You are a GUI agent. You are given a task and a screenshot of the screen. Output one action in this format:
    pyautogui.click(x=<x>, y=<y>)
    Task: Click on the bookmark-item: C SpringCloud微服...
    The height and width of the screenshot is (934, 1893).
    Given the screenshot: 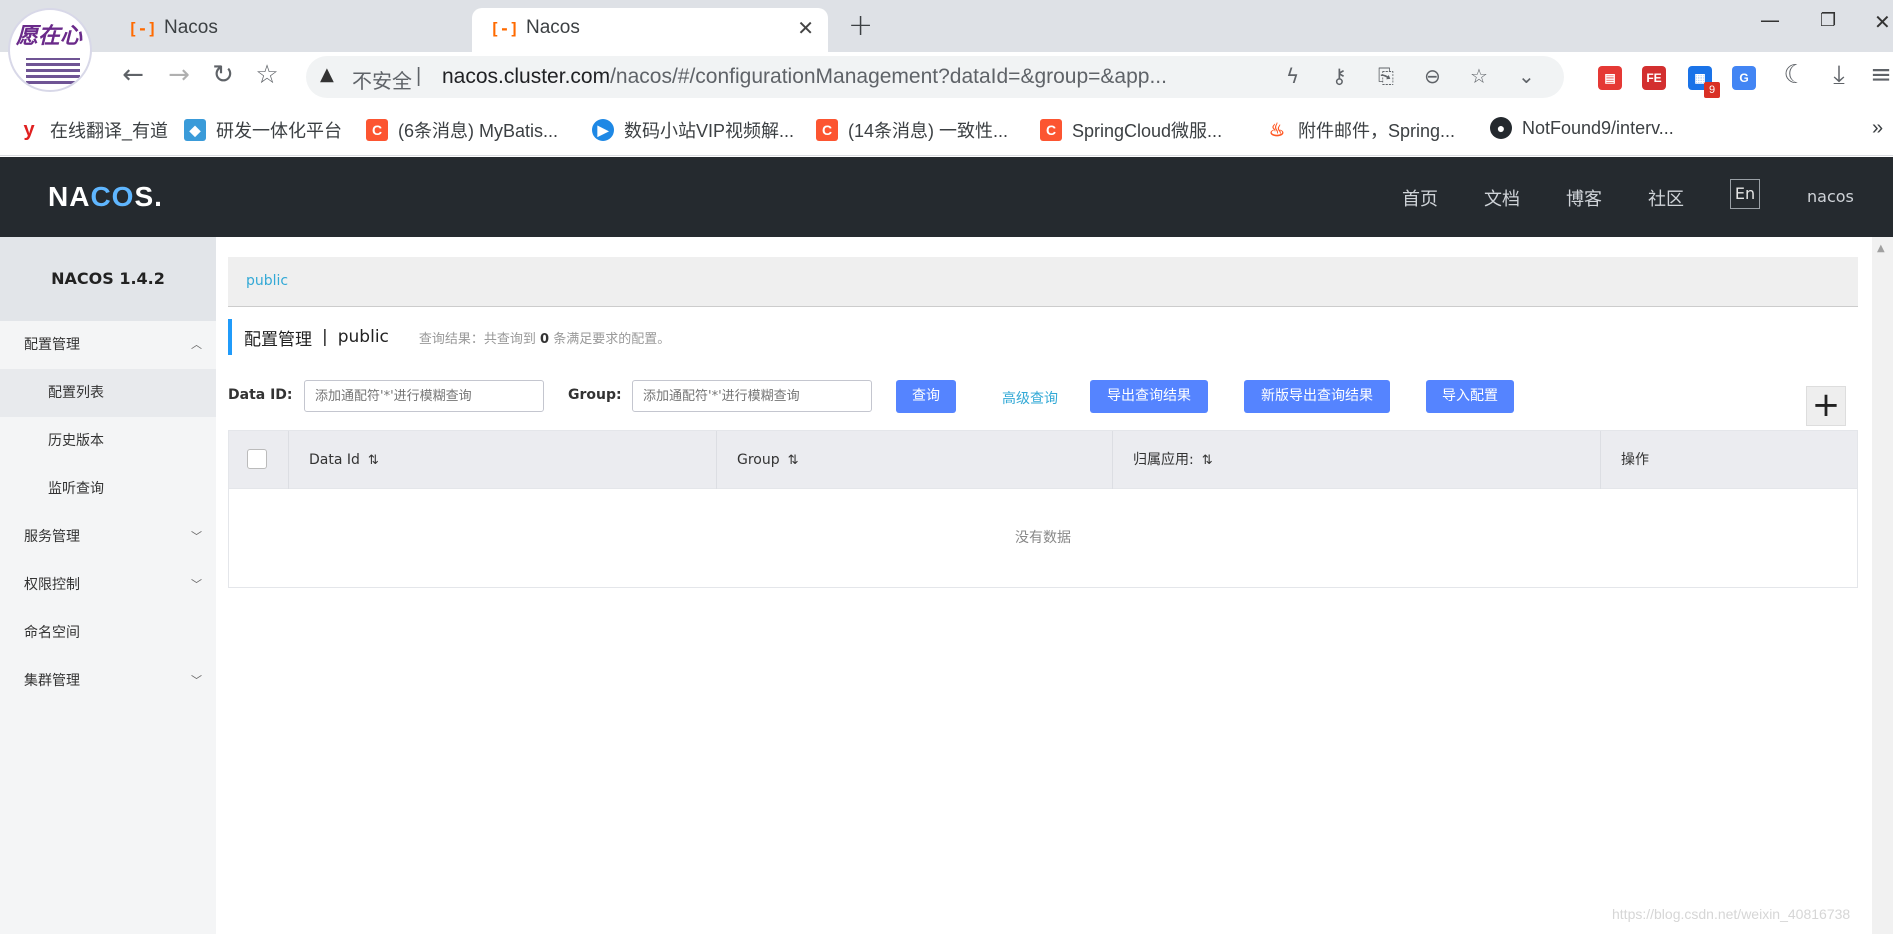 What is the action you would take?
    pyautogui.click(x=1131, y=130)
    